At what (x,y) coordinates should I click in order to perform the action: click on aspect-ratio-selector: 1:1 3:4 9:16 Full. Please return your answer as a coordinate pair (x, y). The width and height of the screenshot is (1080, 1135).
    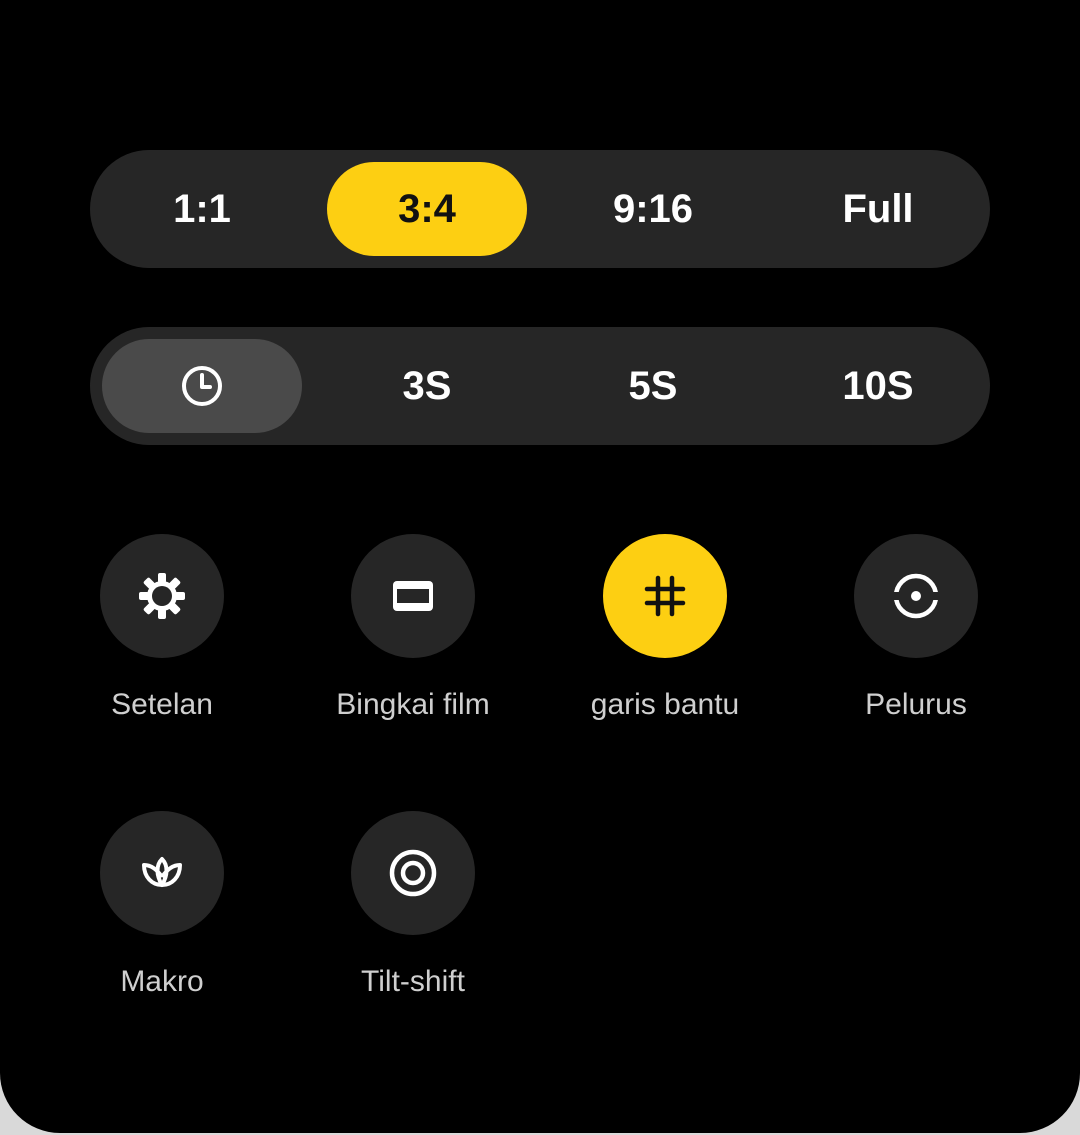
    Looking at the image, I should click on (540, 209).